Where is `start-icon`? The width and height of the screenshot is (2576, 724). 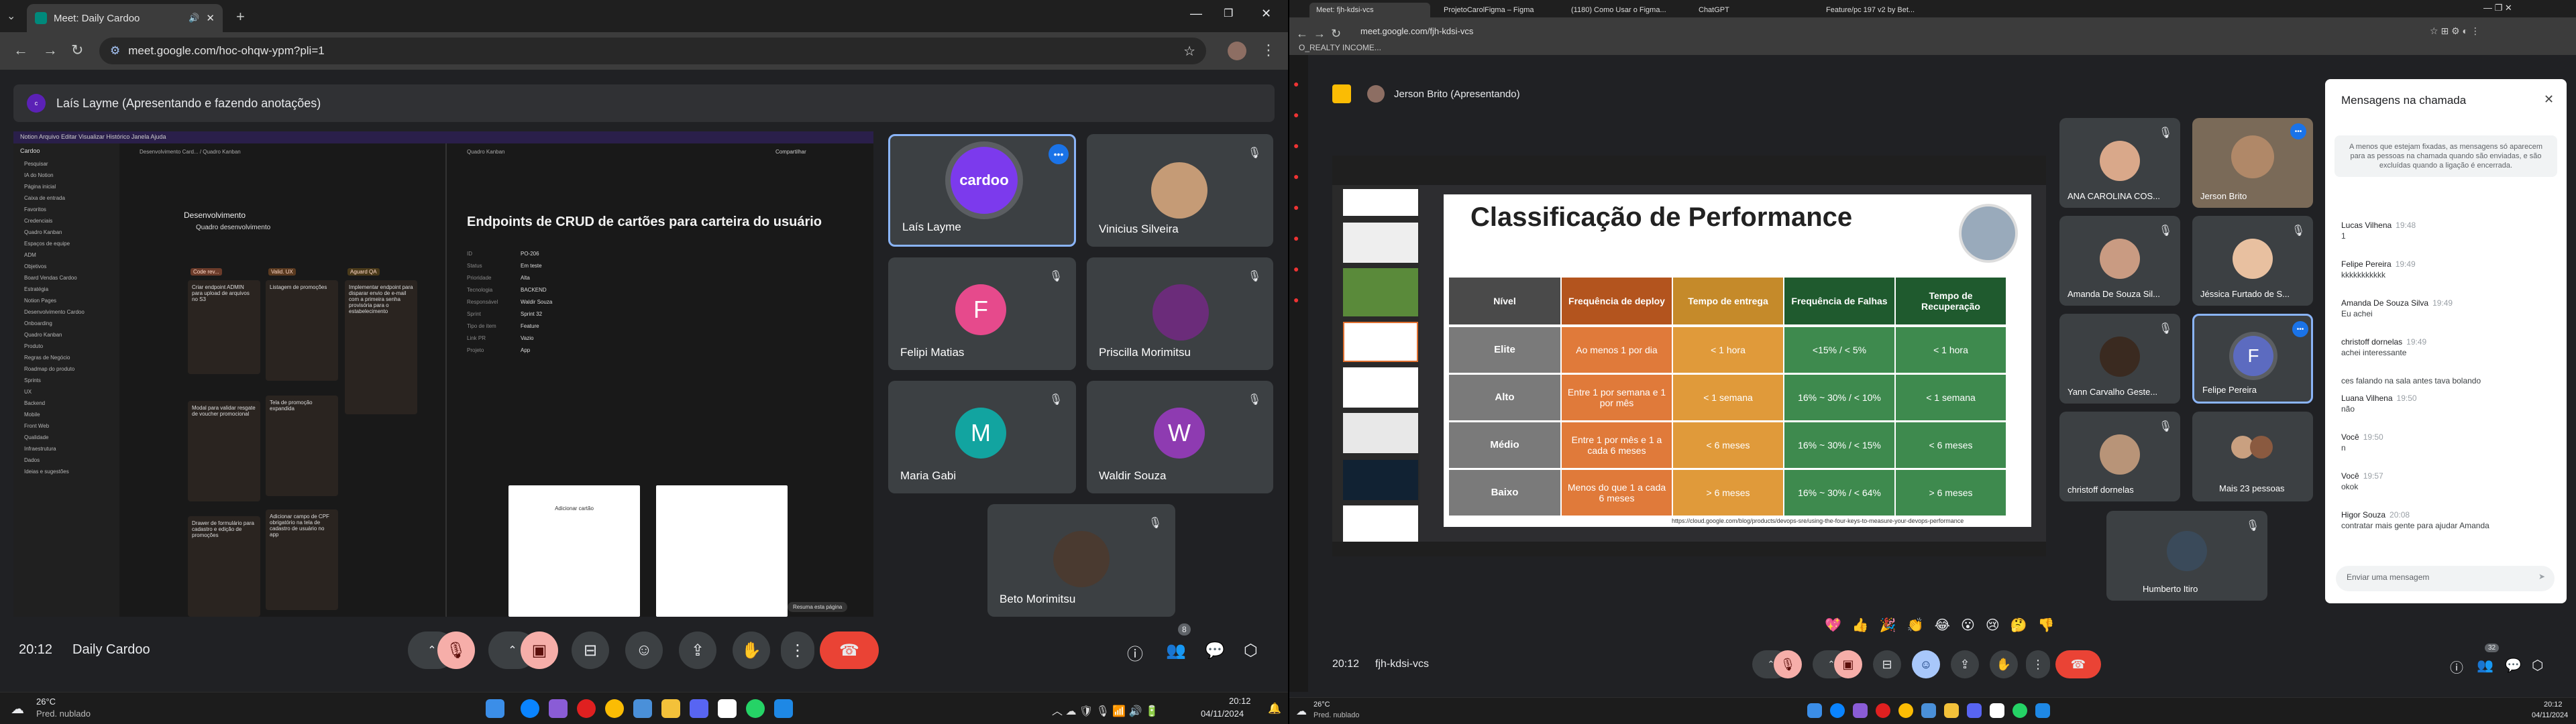
start-icon is located at coordinates (1814, 710).